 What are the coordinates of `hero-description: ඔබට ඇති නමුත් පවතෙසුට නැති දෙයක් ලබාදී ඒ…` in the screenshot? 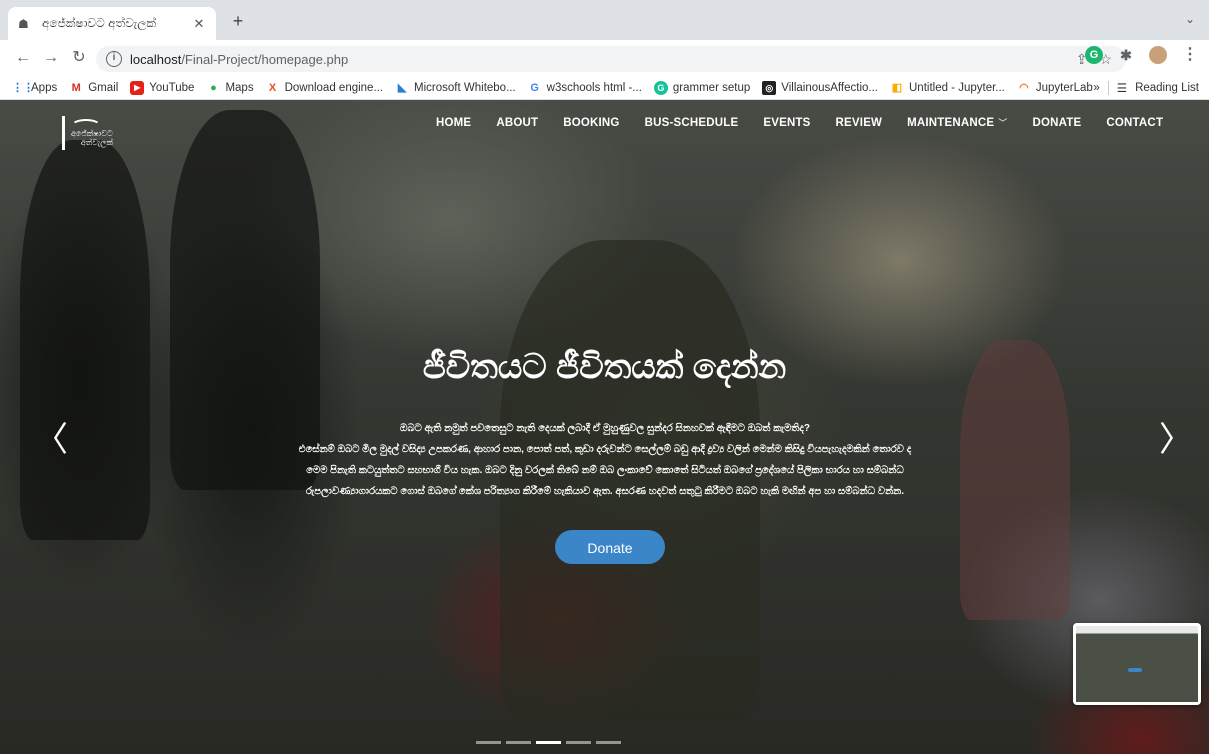 It's located at (605, 460).